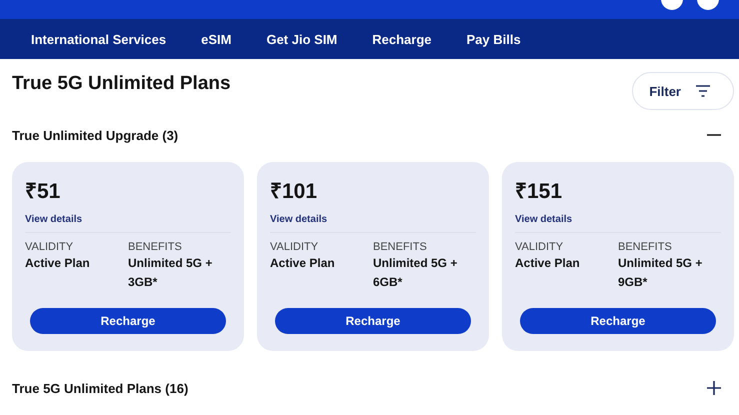  I want to click on plan-price: ₹51, so click(43, 192).